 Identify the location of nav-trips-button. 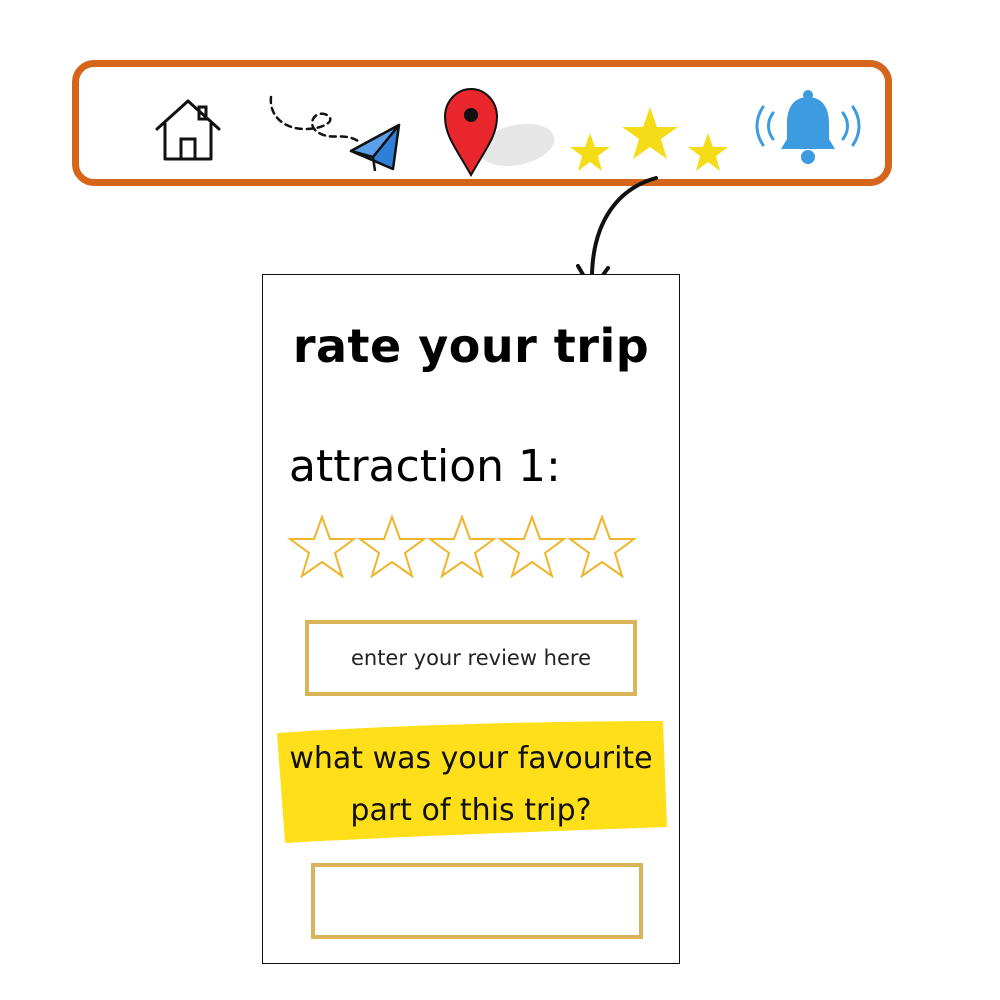
(335, 132).